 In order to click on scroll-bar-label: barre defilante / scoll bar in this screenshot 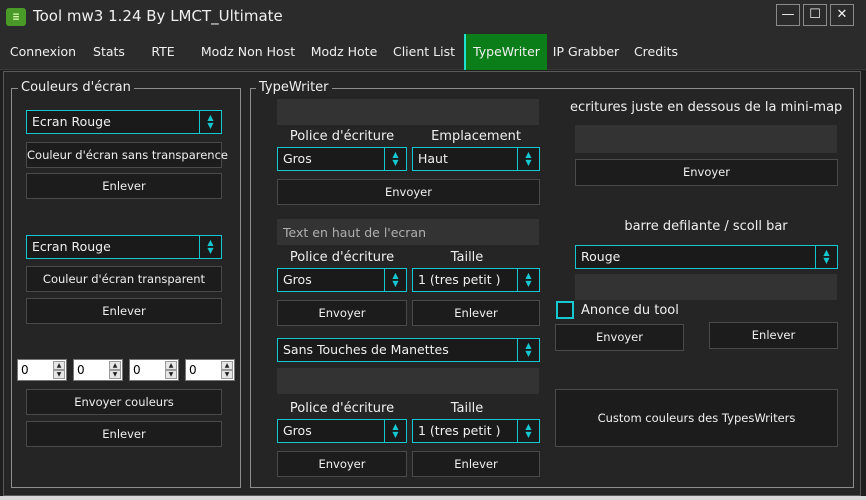, I will do `click(706, 226)`.